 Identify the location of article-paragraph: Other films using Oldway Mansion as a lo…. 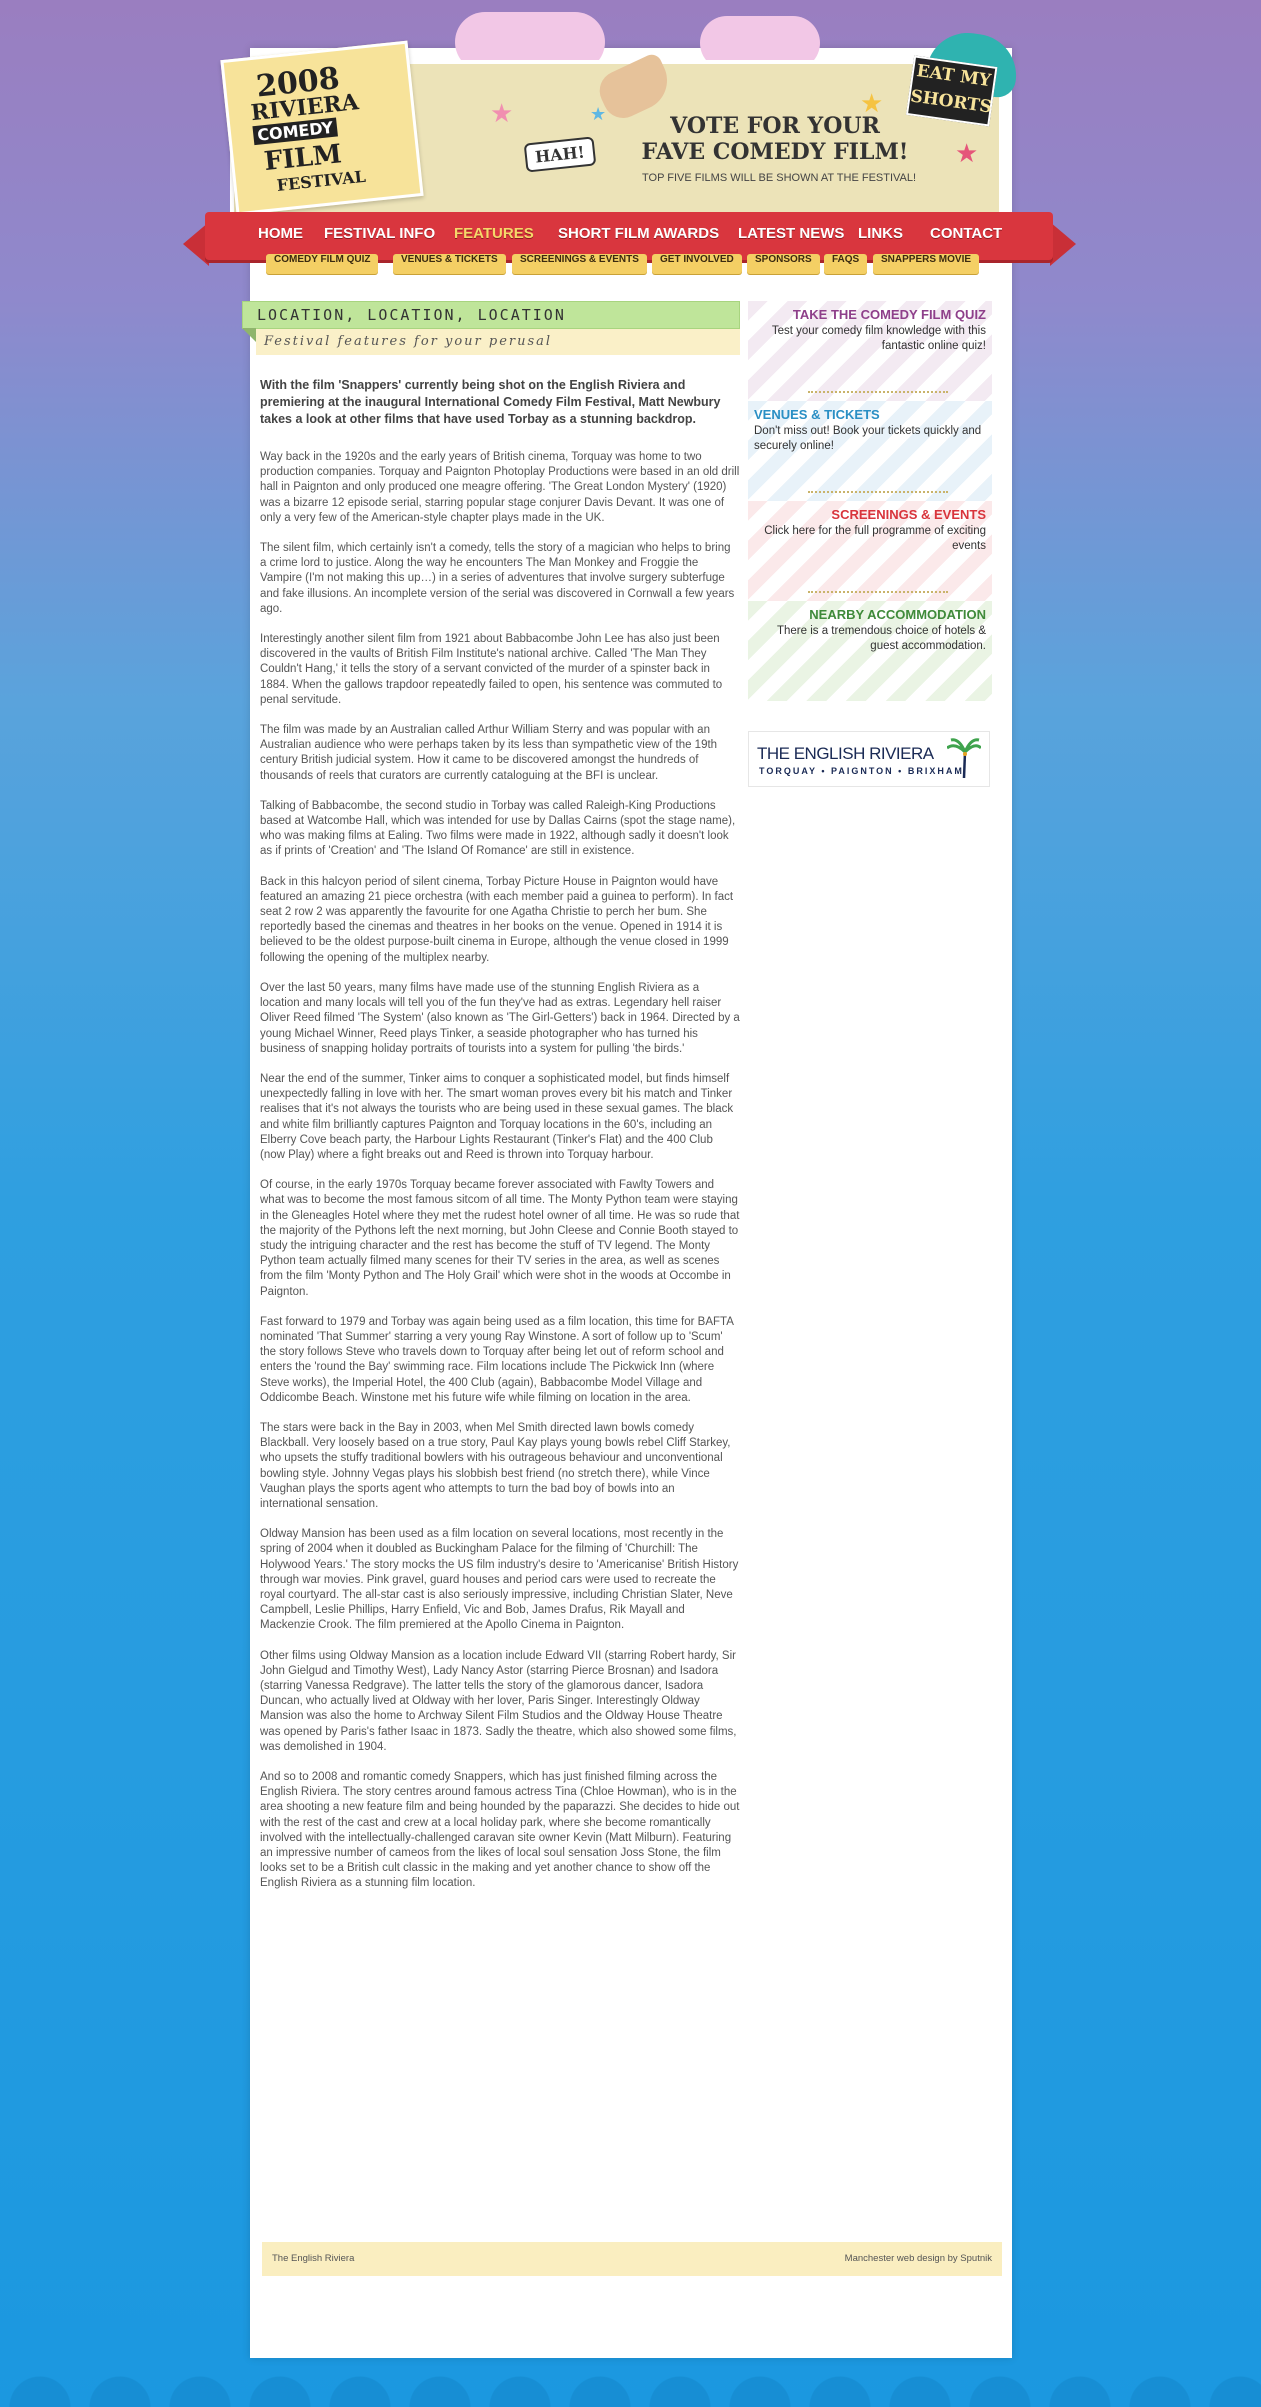
(498, 1701).